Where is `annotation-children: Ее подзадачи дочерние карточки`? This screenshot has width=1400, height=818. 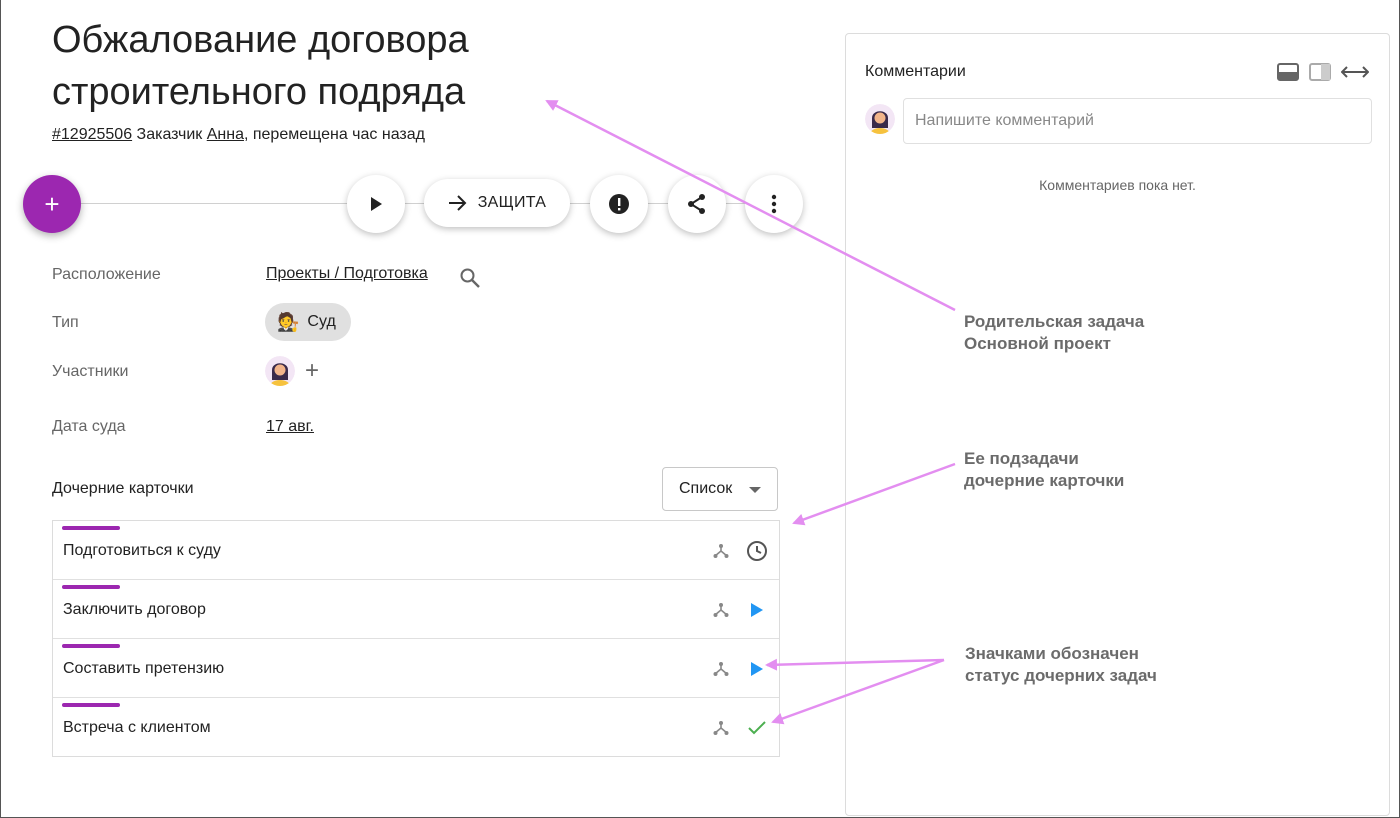
annotation-children: Ее подзадачи дочерние карточки is located at coordinates (1044, 469).